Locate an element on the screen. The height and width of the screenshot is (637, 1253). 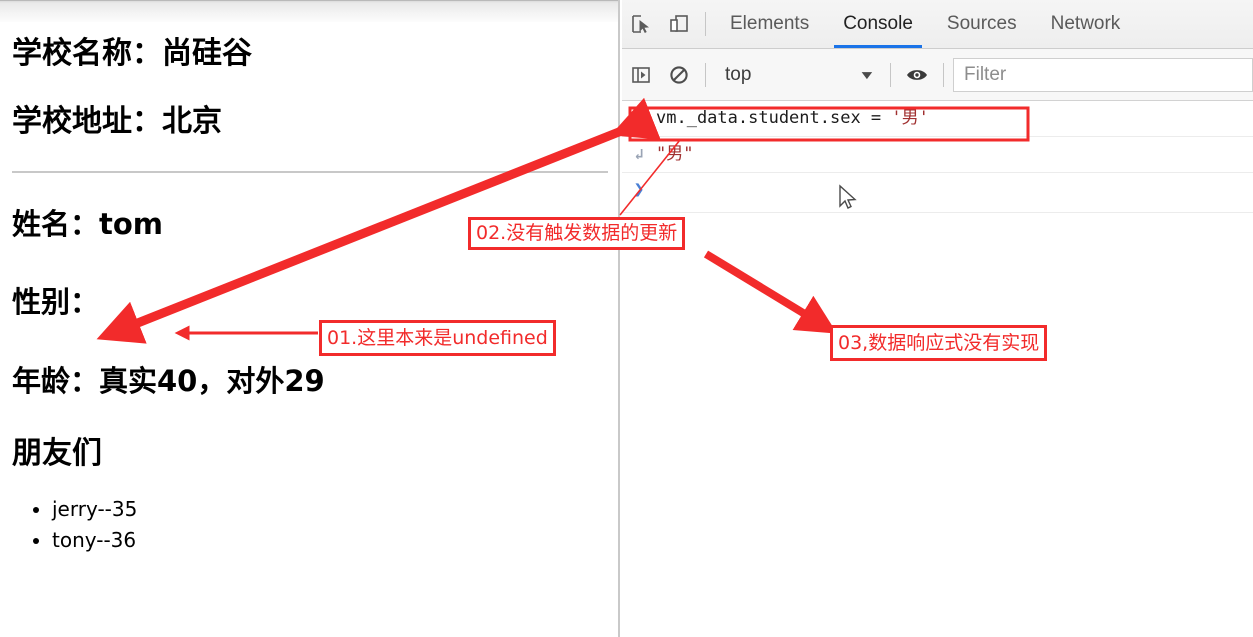
tab-console: Console is located at coordinates (878, 24).